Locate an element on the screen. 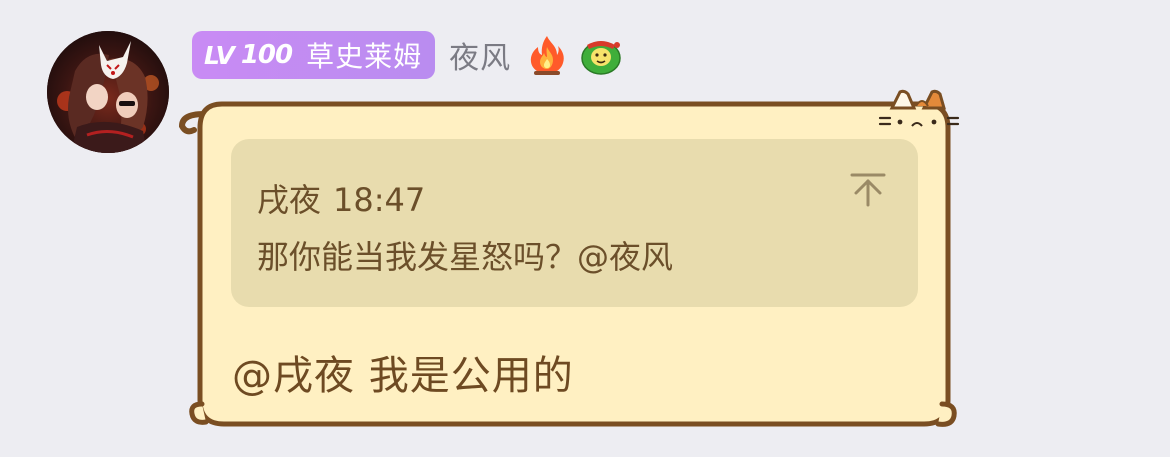 This screenshot has width=1170, height=457. avatar-image is located at coordinates (108, 92).